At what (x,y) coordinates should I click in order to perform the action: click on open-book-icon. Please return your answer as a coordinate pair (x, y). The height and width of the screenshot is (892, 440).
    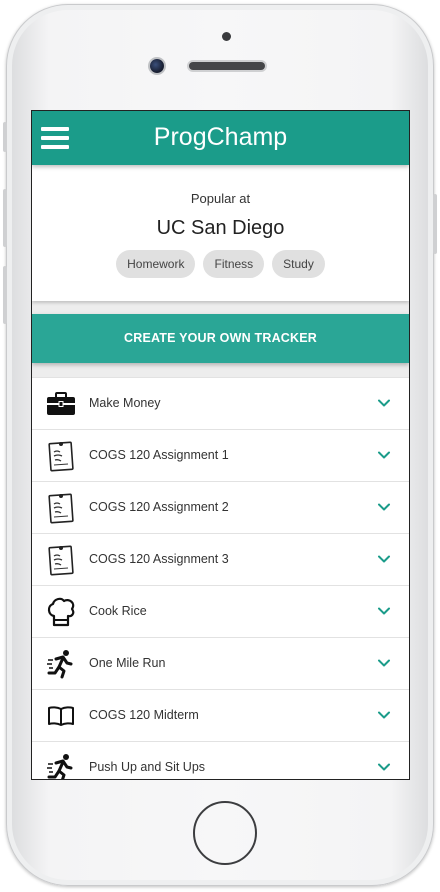
    Looking at the image, I should click on (61, 716).